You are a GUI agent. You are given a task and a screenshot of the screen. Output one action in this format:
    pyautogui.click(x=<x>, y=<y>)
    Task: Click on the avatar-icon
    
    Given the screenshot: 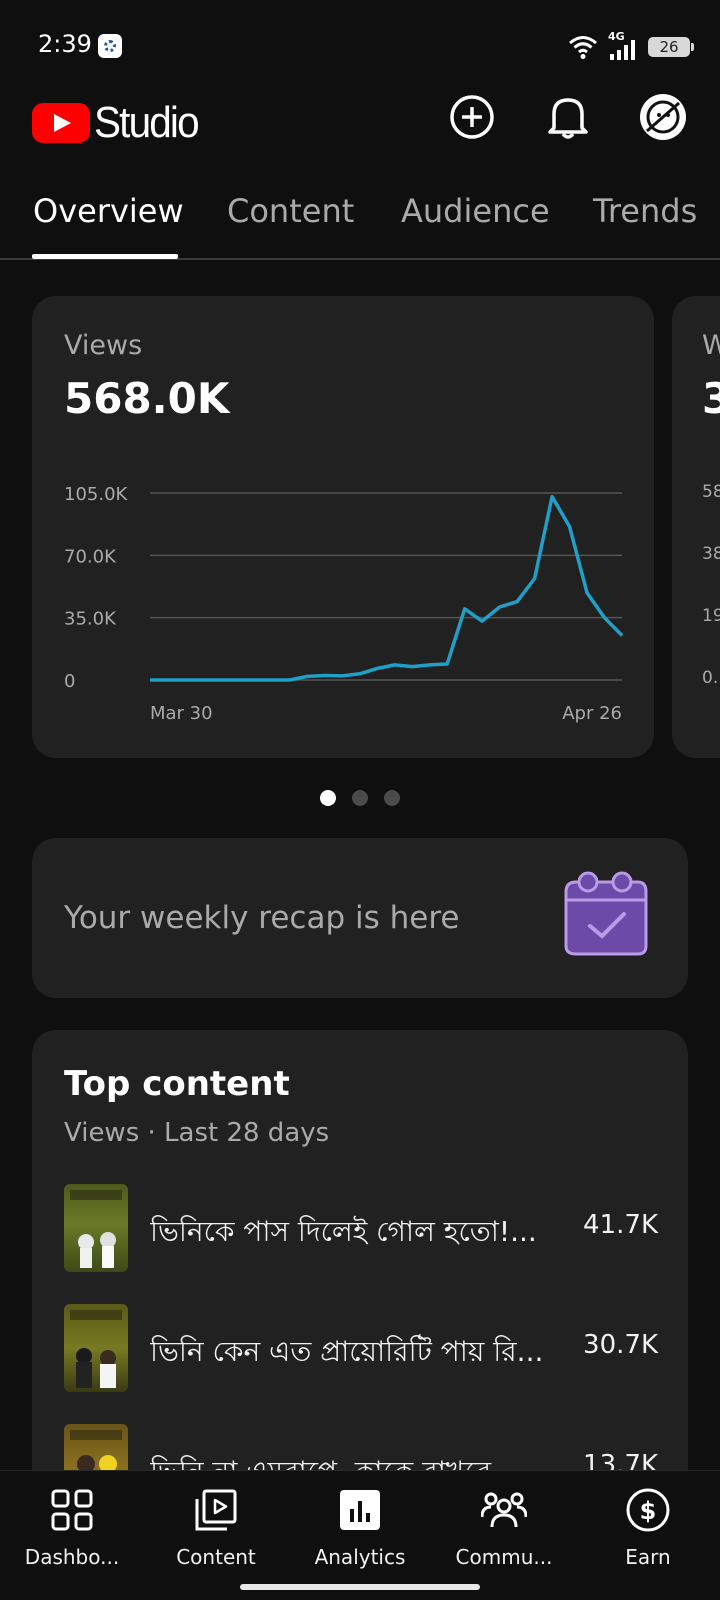 What is the action you would take?
    pyautogui.click(x=663, y=117)
    